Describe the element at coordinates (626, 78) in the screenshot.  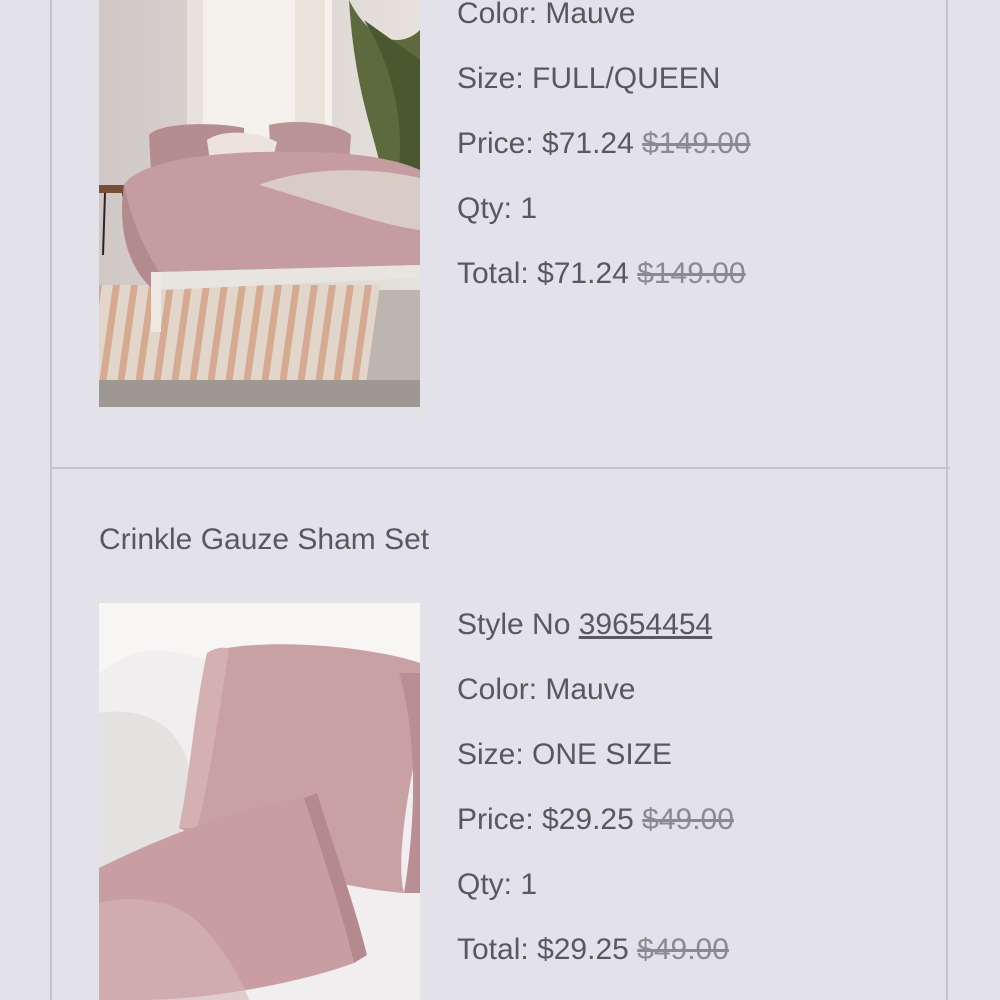
I see `size-value: FULL/QUEEN` at that location.